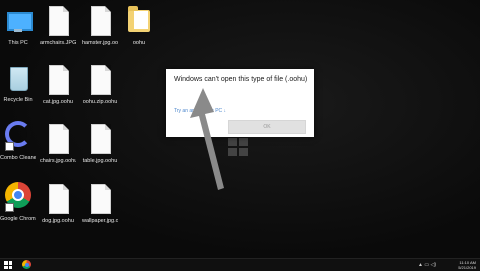 The width and height of the screenshot is (480, 271). I want to click on taskbar: ▲ ▭ ◁) 11:10 AM 5/21/2019, so click(240, 264).